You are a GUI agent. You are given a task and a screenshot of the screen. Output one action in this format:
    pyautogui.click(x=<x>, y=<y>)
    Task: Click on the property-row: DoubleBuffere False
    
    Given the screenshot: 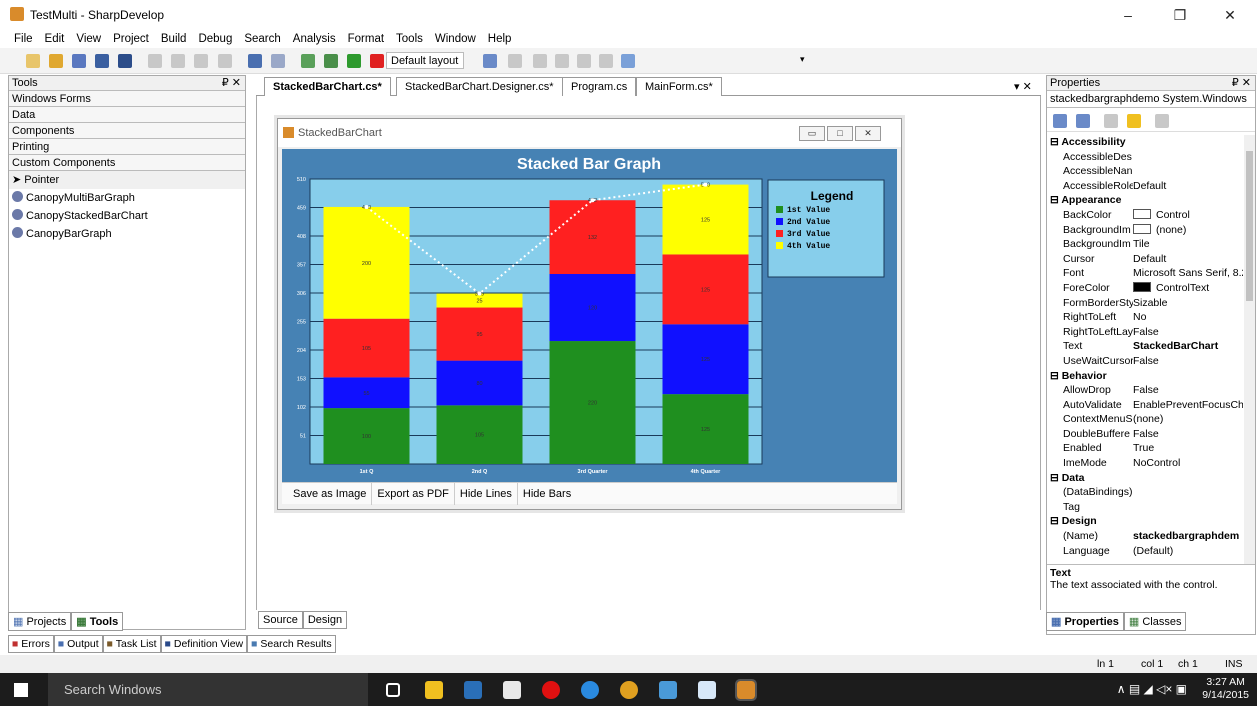 What is the action you would take?
    pyautogui.click(x=1146, y=434)
    